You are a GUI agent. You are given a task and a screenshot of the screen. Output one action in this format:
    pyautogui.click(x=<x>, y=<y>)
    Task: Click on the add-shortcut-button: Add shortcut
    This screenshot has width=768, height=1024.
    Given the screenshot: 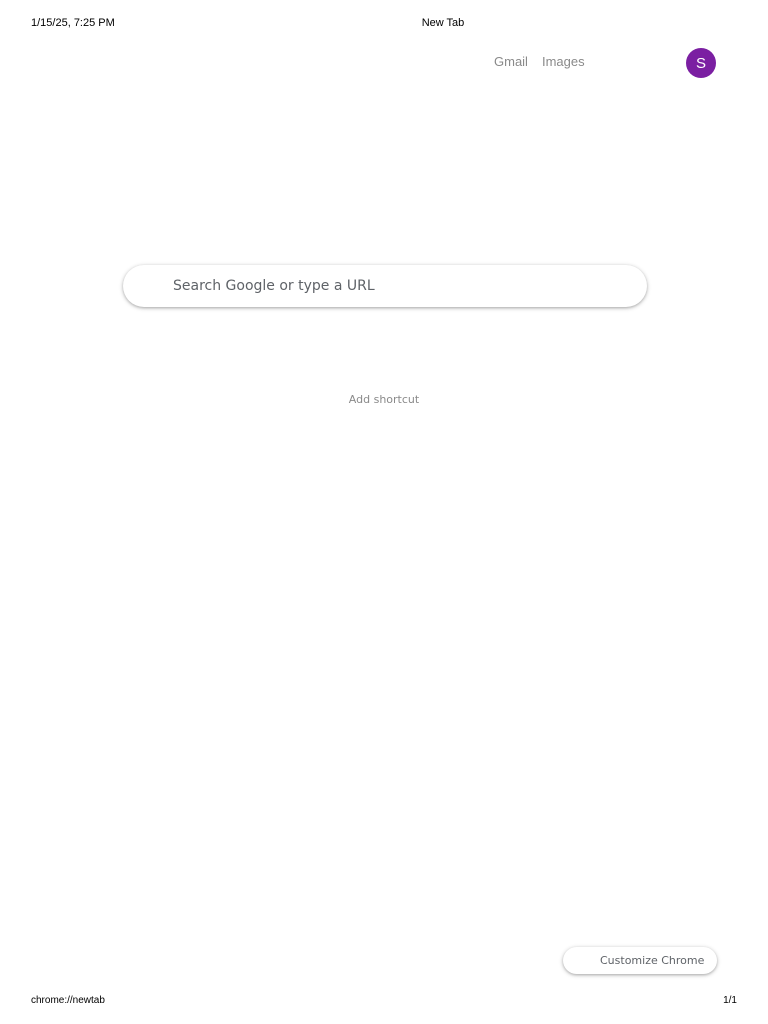 What is the action you would take?
    pyautogui.click(x=384, y=399)
    